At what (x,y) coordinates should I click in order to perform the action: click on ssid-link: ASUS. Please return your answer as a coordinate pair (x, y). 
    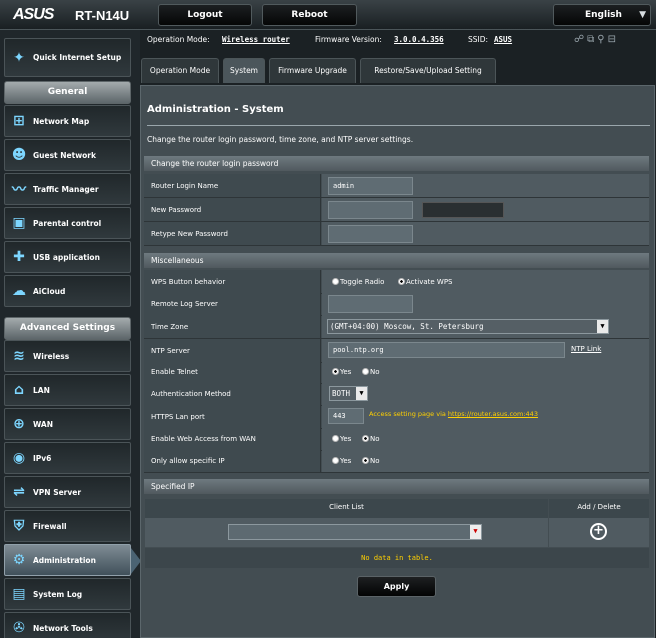
    Looking at the image, I should click on (503, 39).